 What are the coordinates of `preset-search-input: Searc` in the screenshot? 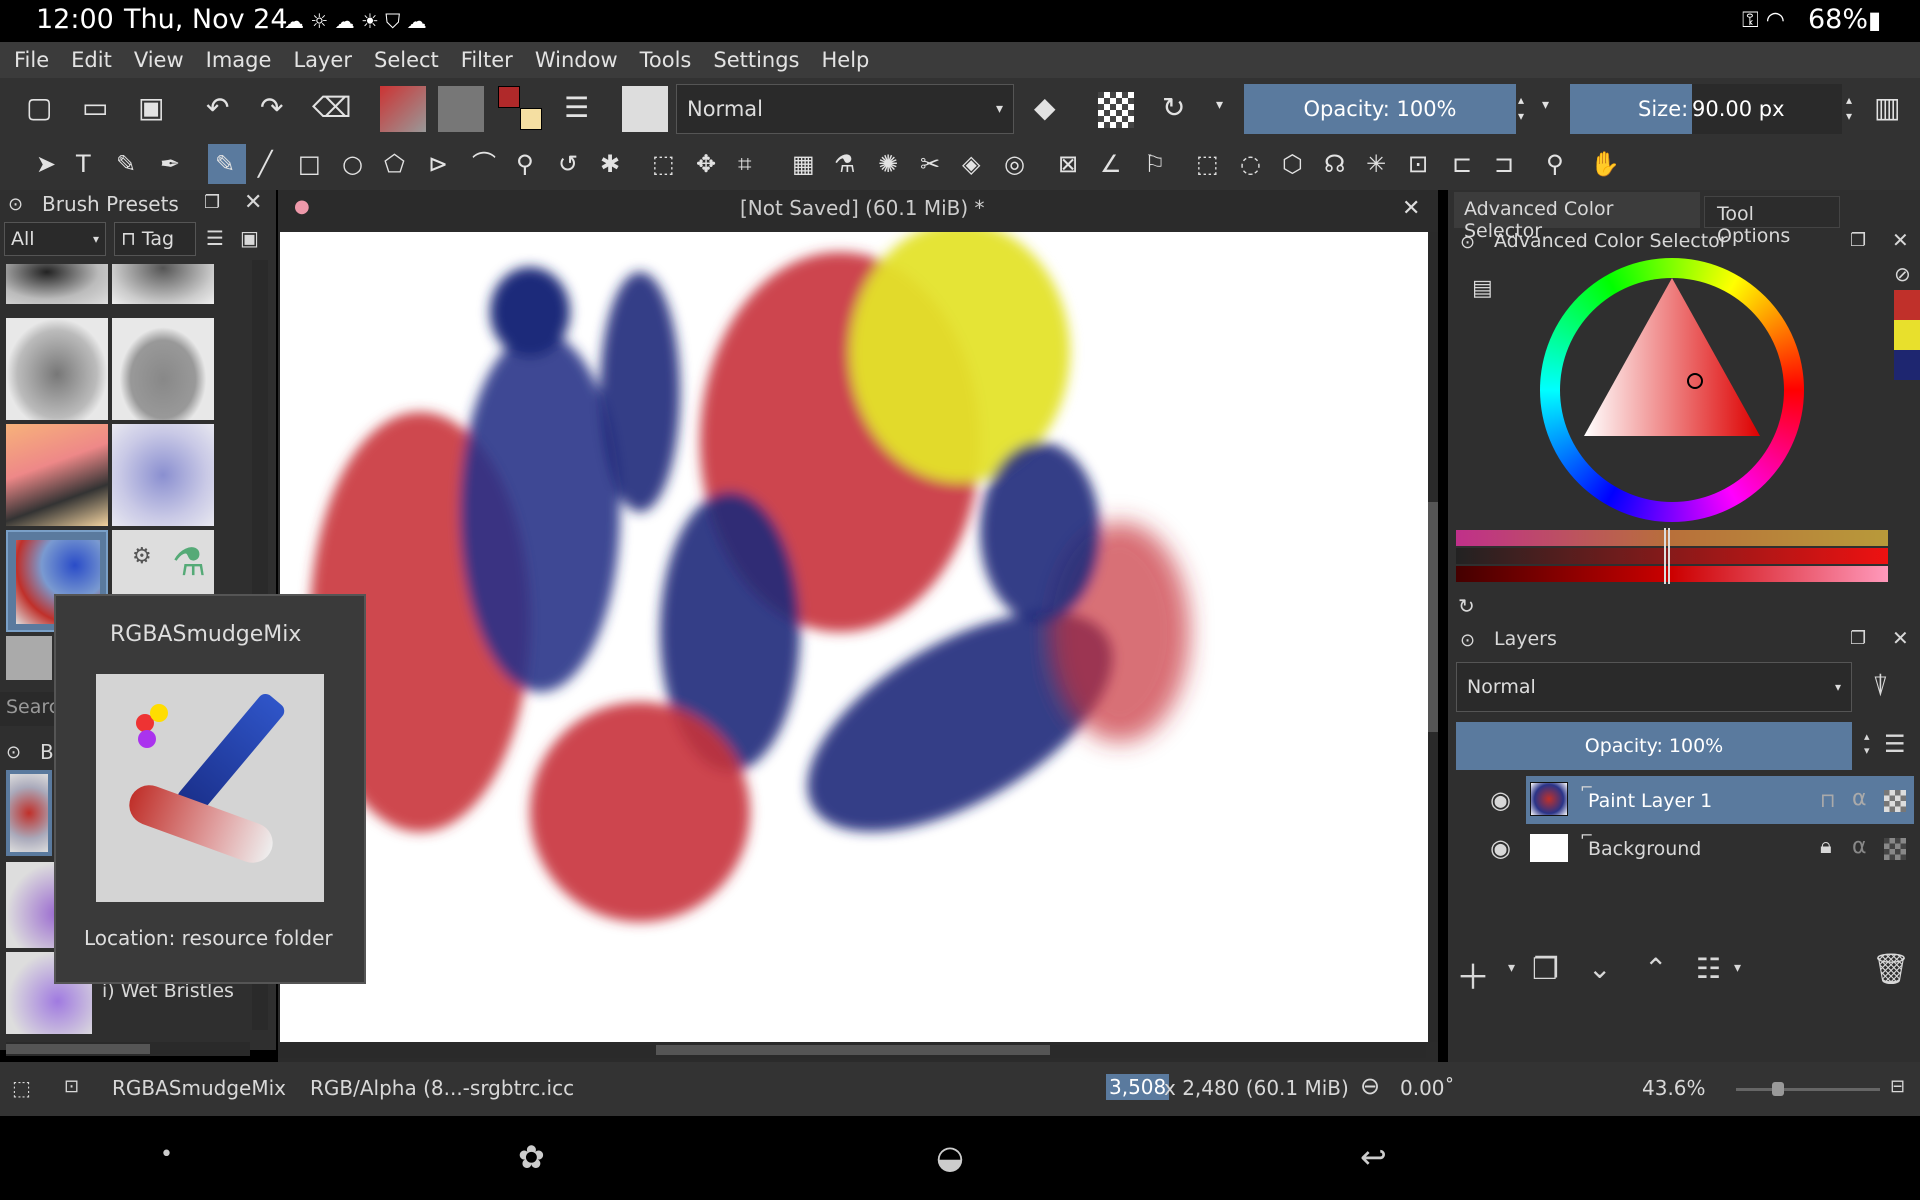 It's located at (28, 709).